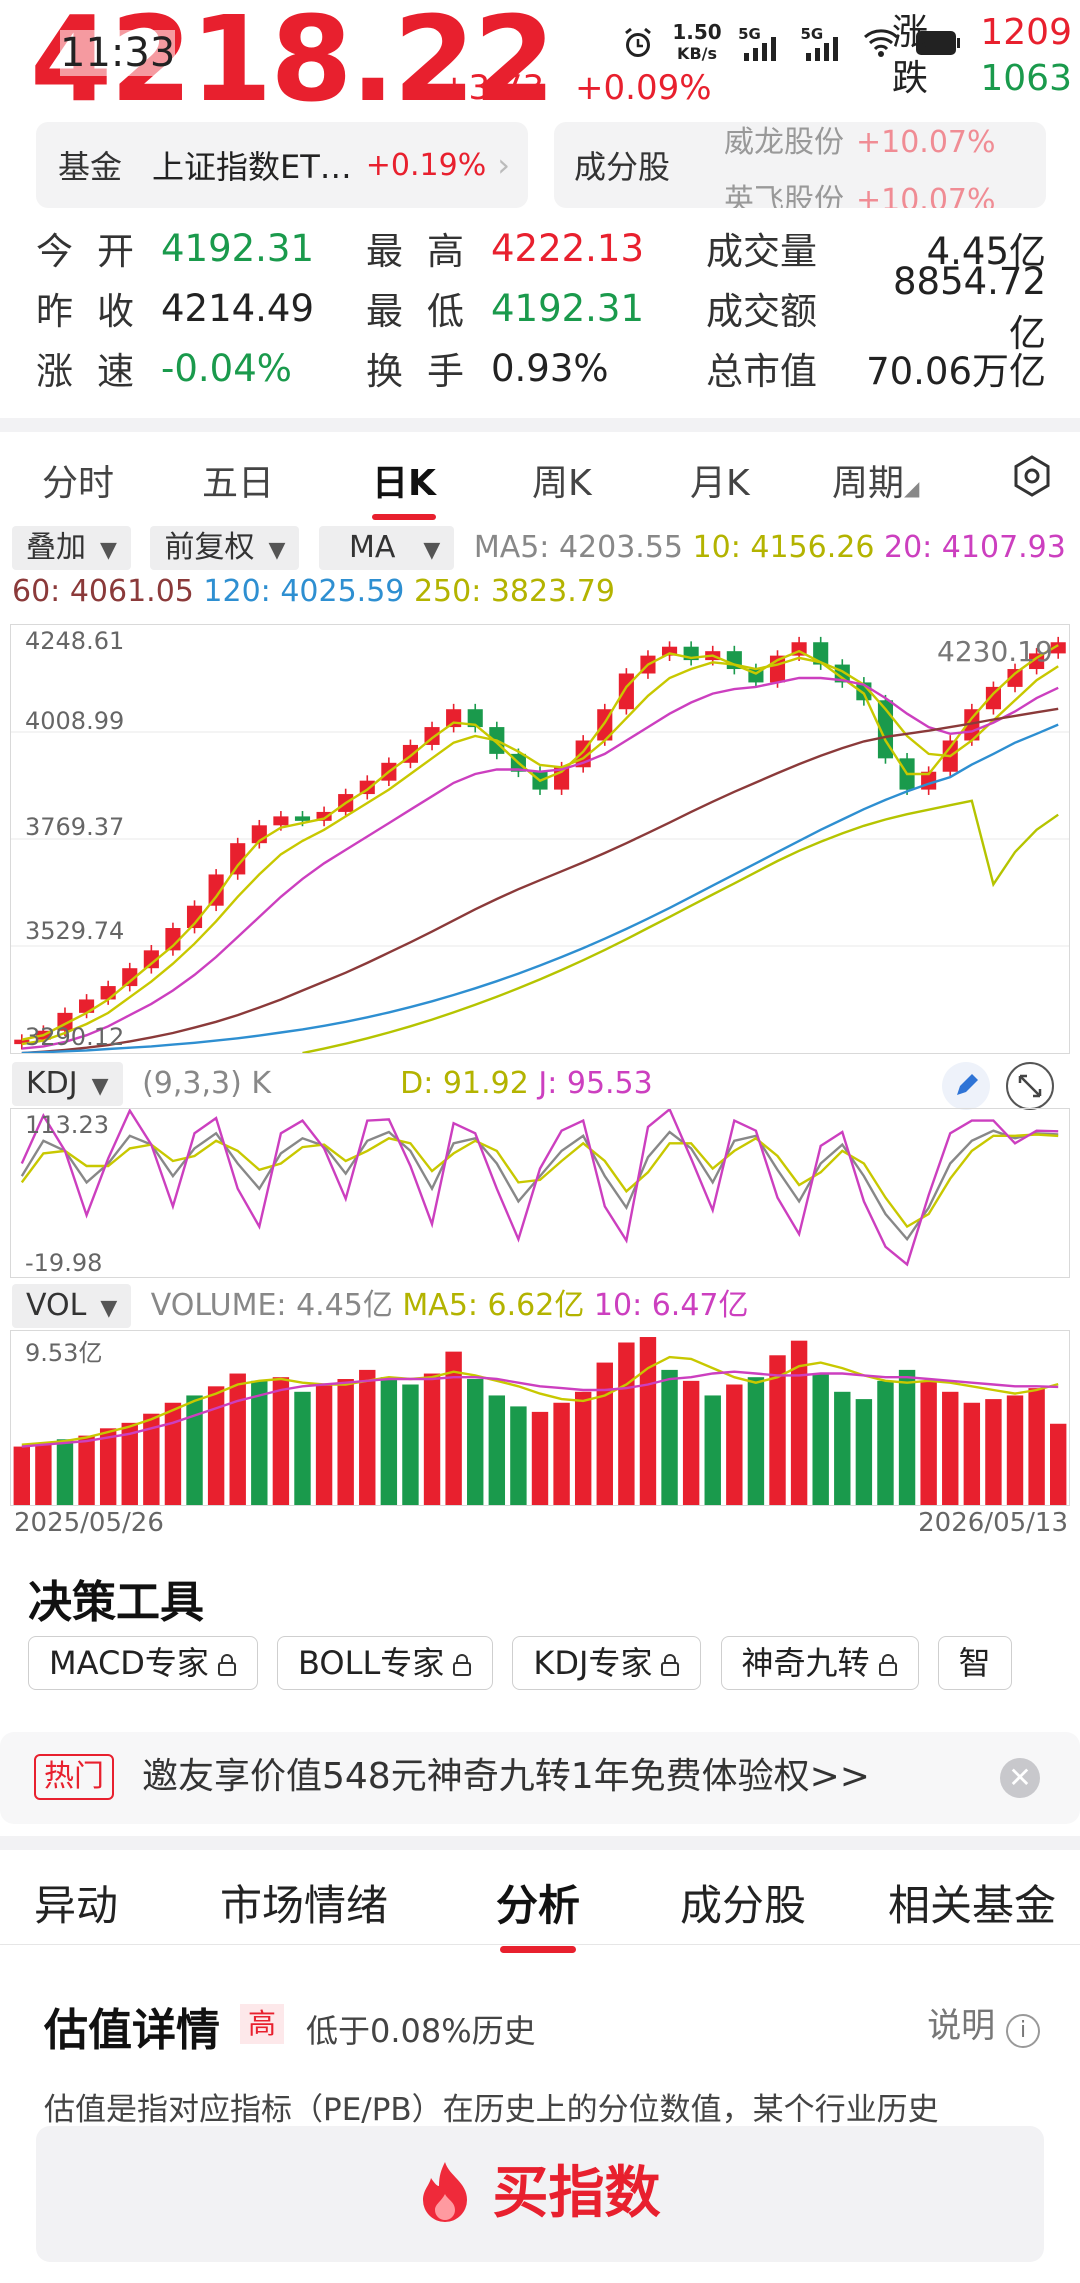 Image resolution: width=1080 pixels, height=2283 pixels. Describe the element at coordinates (538, 1912) in the screenshot. I see `tab-analysis: 分析` at that location.